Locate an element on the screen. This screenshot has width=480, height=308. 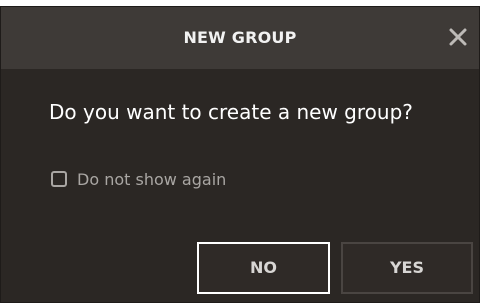
do-not-show-again-checkbox is located at coordinates (59, 179).